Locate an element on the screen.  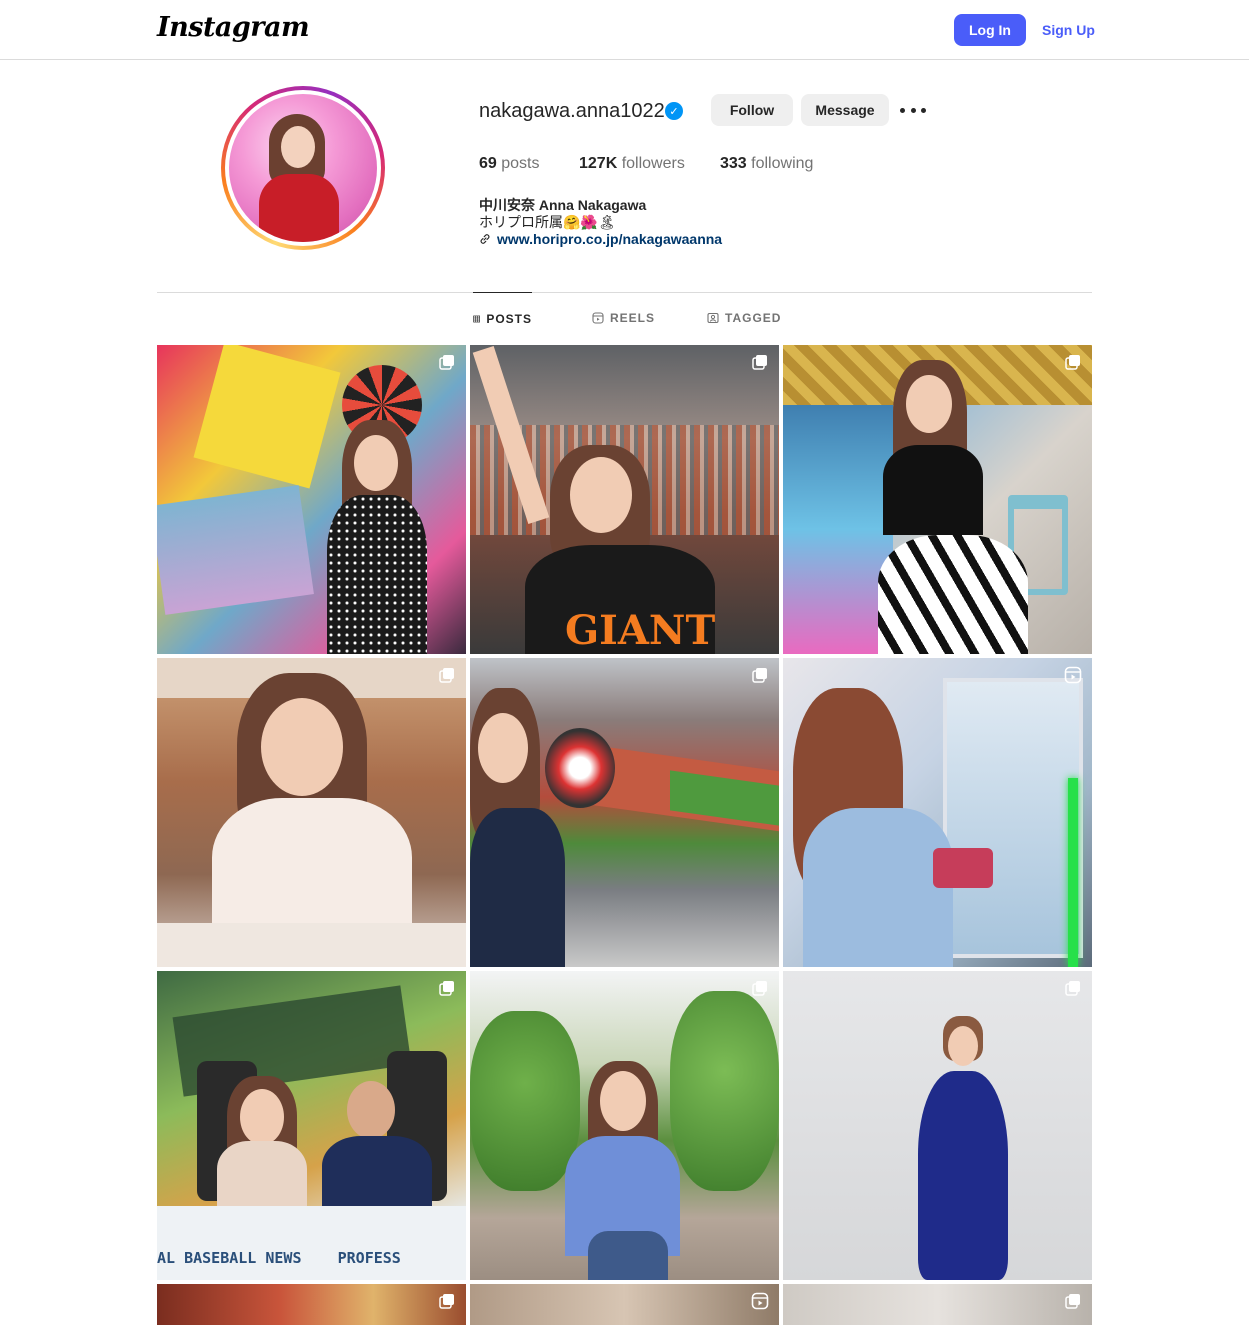
follow-button: Follow is located at coordinates (752, 110).